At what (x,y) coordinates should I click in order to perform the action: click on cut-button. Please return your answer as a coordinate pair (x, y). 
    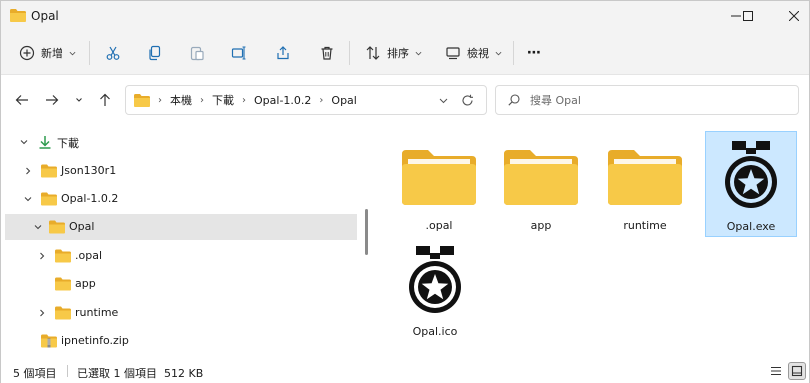
    Looking at the image, I should click on (113, 53).